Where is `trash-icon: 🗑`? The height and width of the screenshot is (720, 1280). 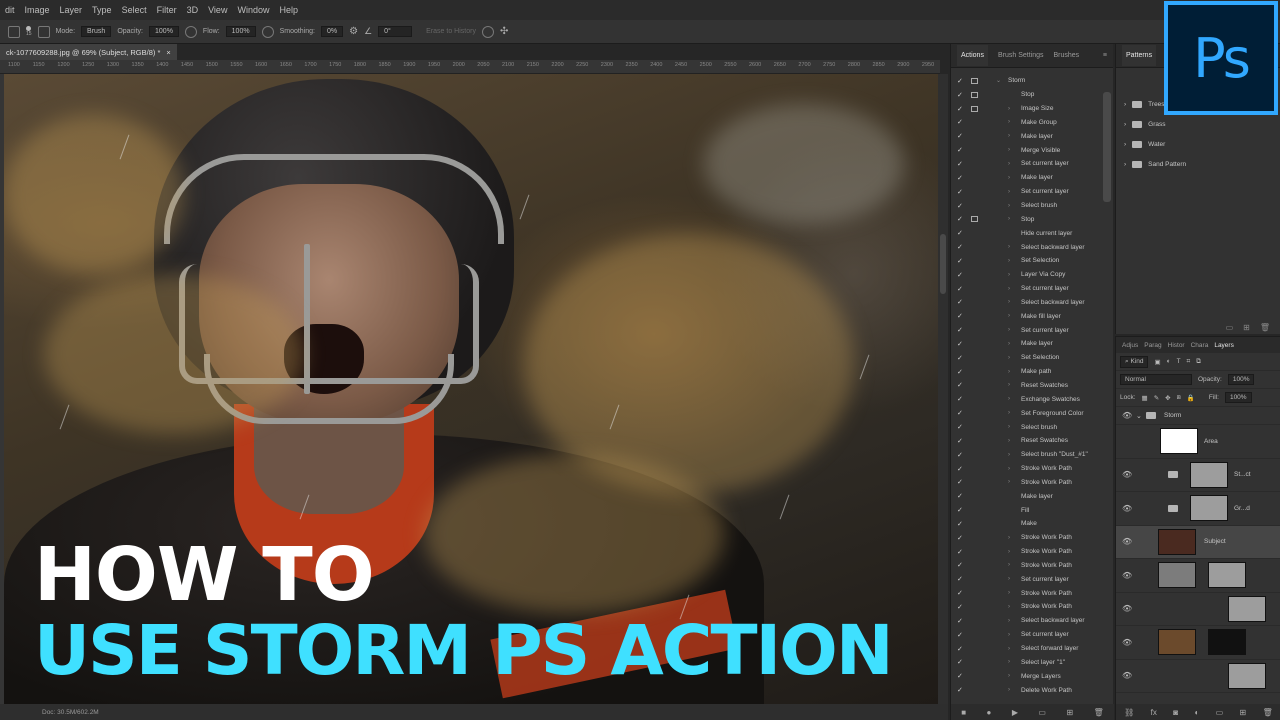
trash-icon: 🗑 is located at coordinates (1265, 327).